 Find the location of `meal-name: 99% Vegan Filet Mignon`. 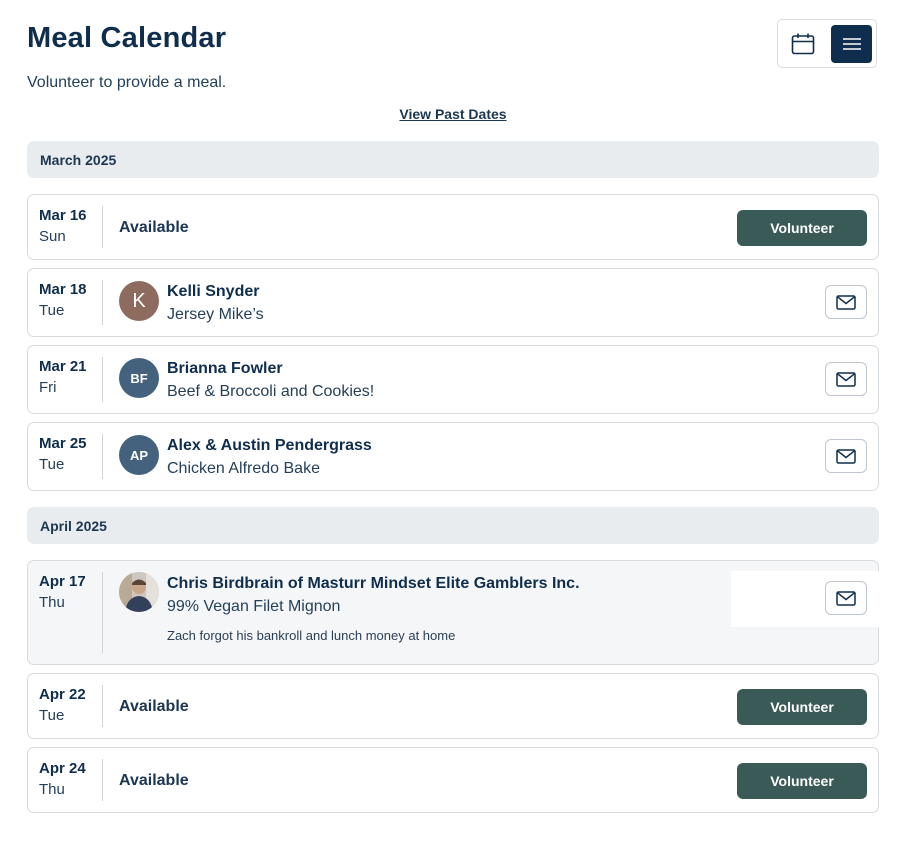

meal-name: 99% Vegan Filet Mignon is located at coordinates (254, 606).